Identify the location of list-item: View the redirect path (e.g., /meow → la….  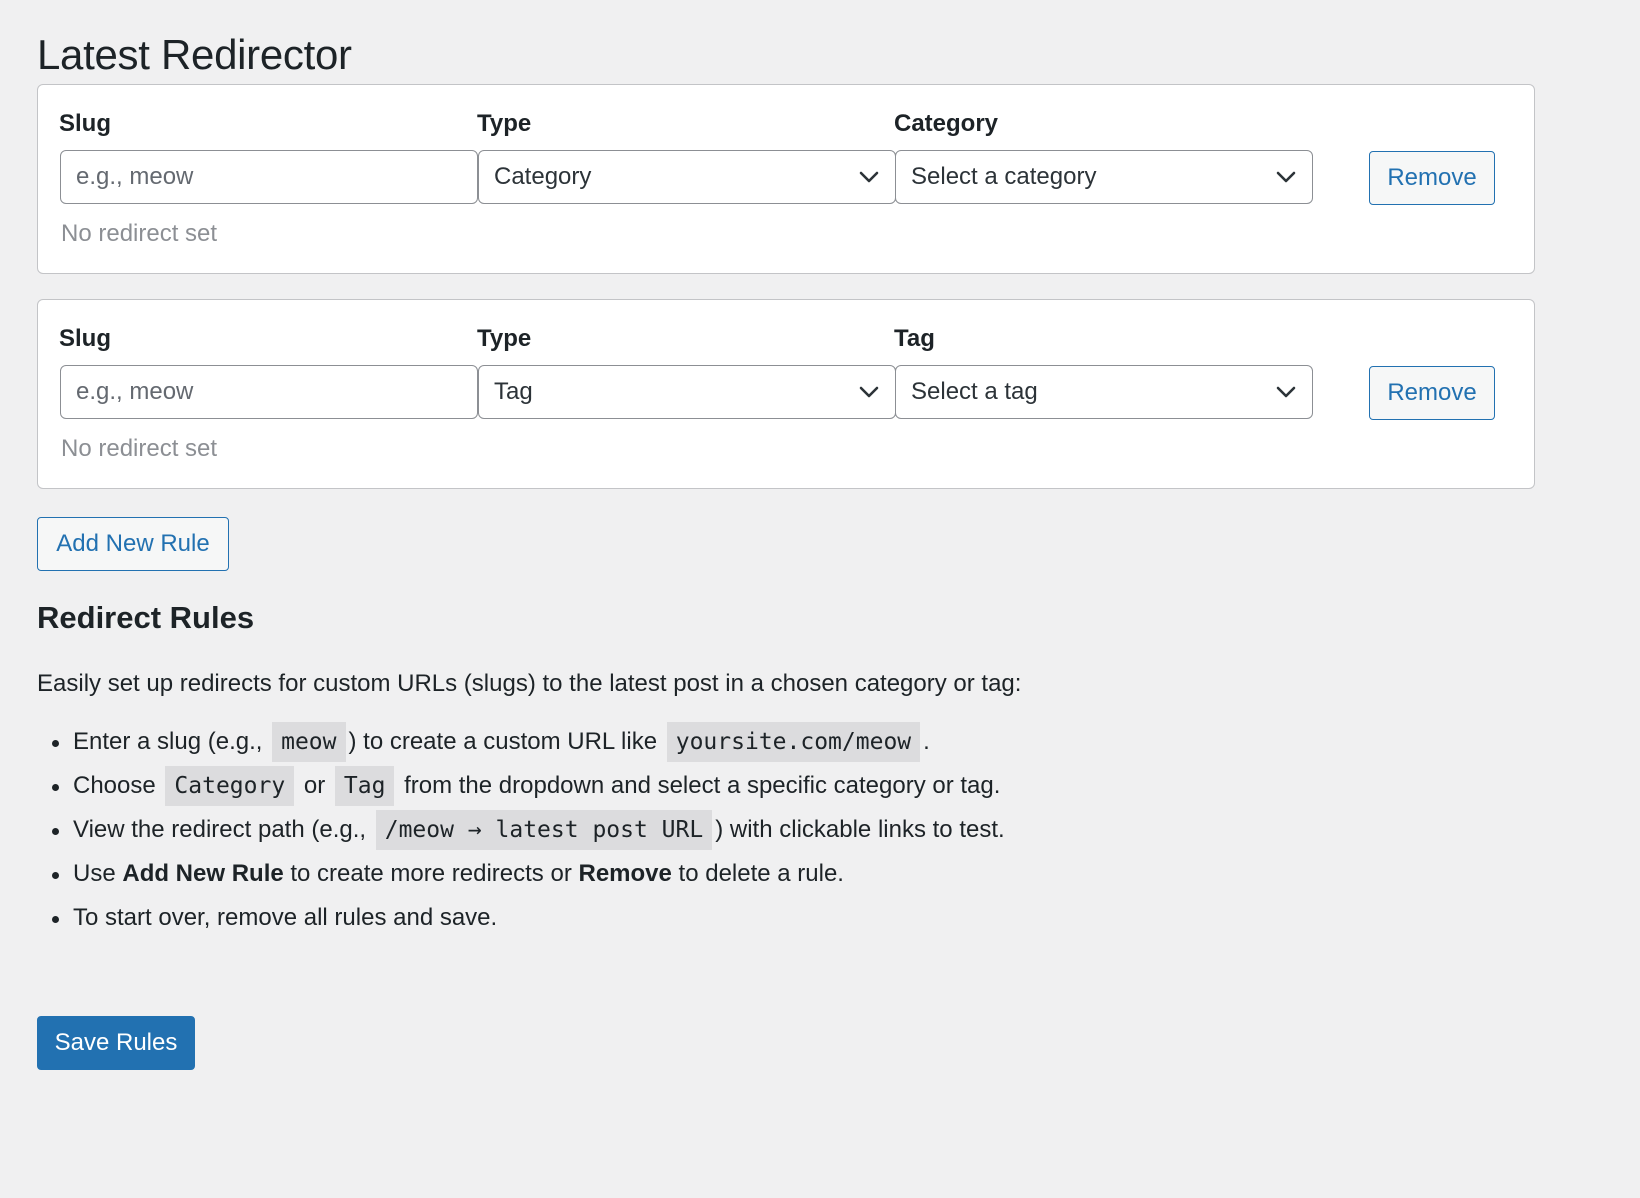
(521, 832).